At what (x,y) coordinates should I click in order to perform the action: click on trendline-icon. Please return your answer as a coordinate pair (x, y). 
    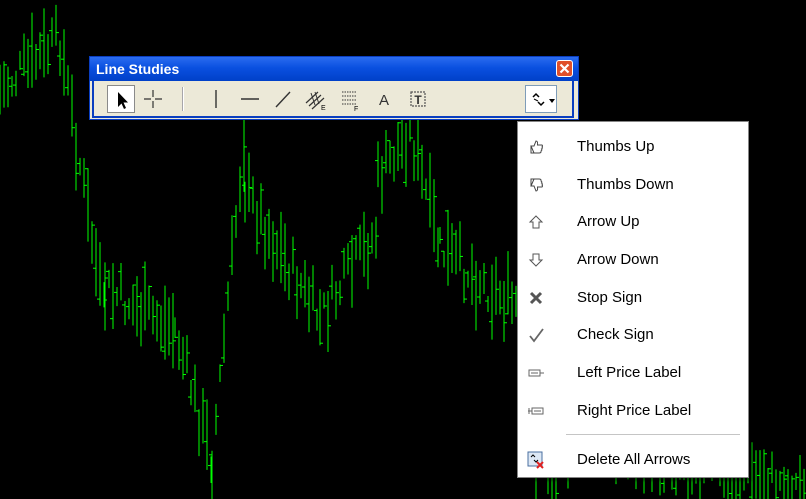
    Looking at the image, I should click on (283, 99).